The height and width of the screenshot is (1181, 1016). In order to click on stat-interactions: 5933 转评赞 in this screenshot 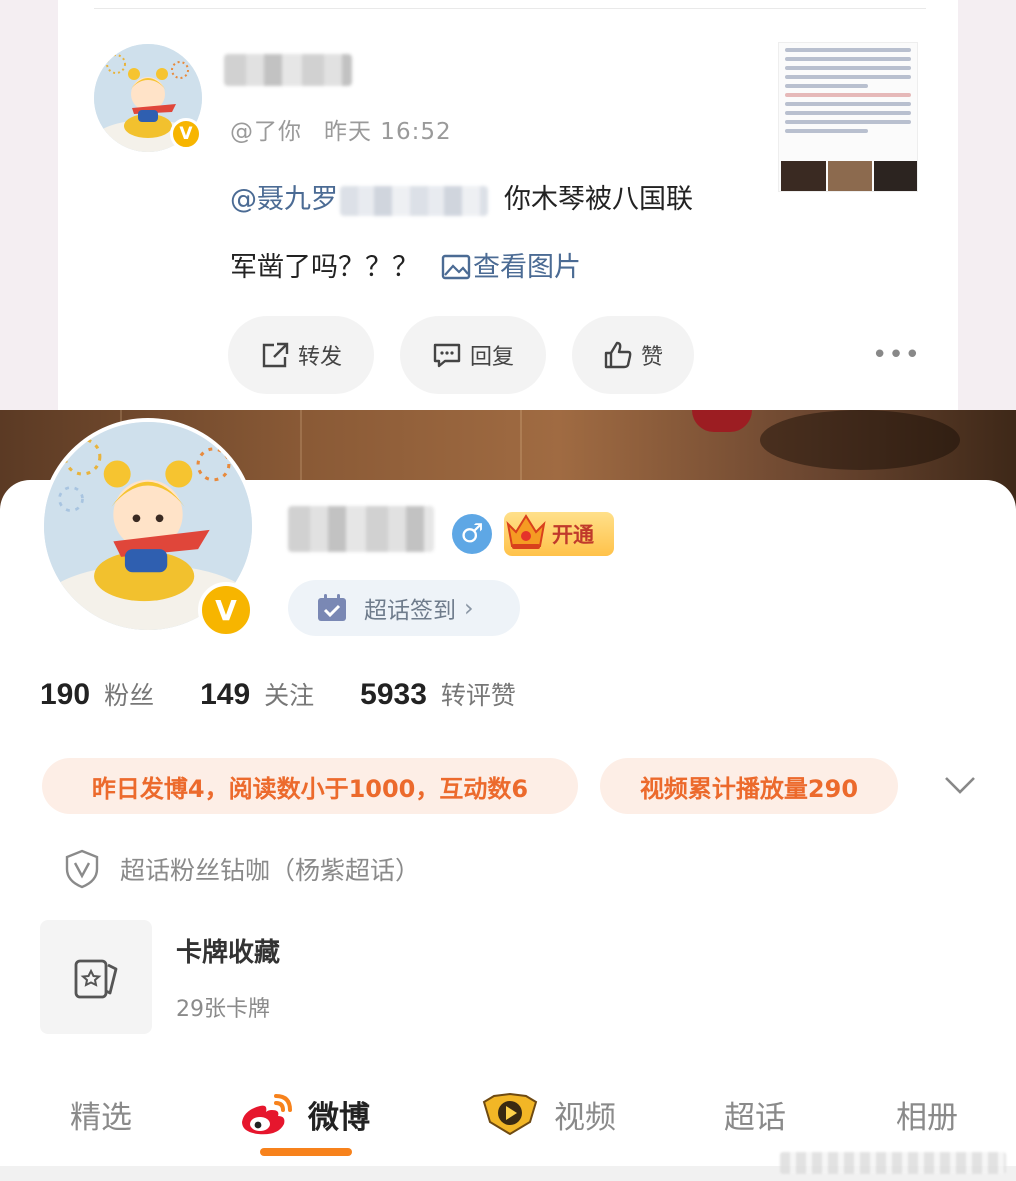, I will do `click(438, 694)`.